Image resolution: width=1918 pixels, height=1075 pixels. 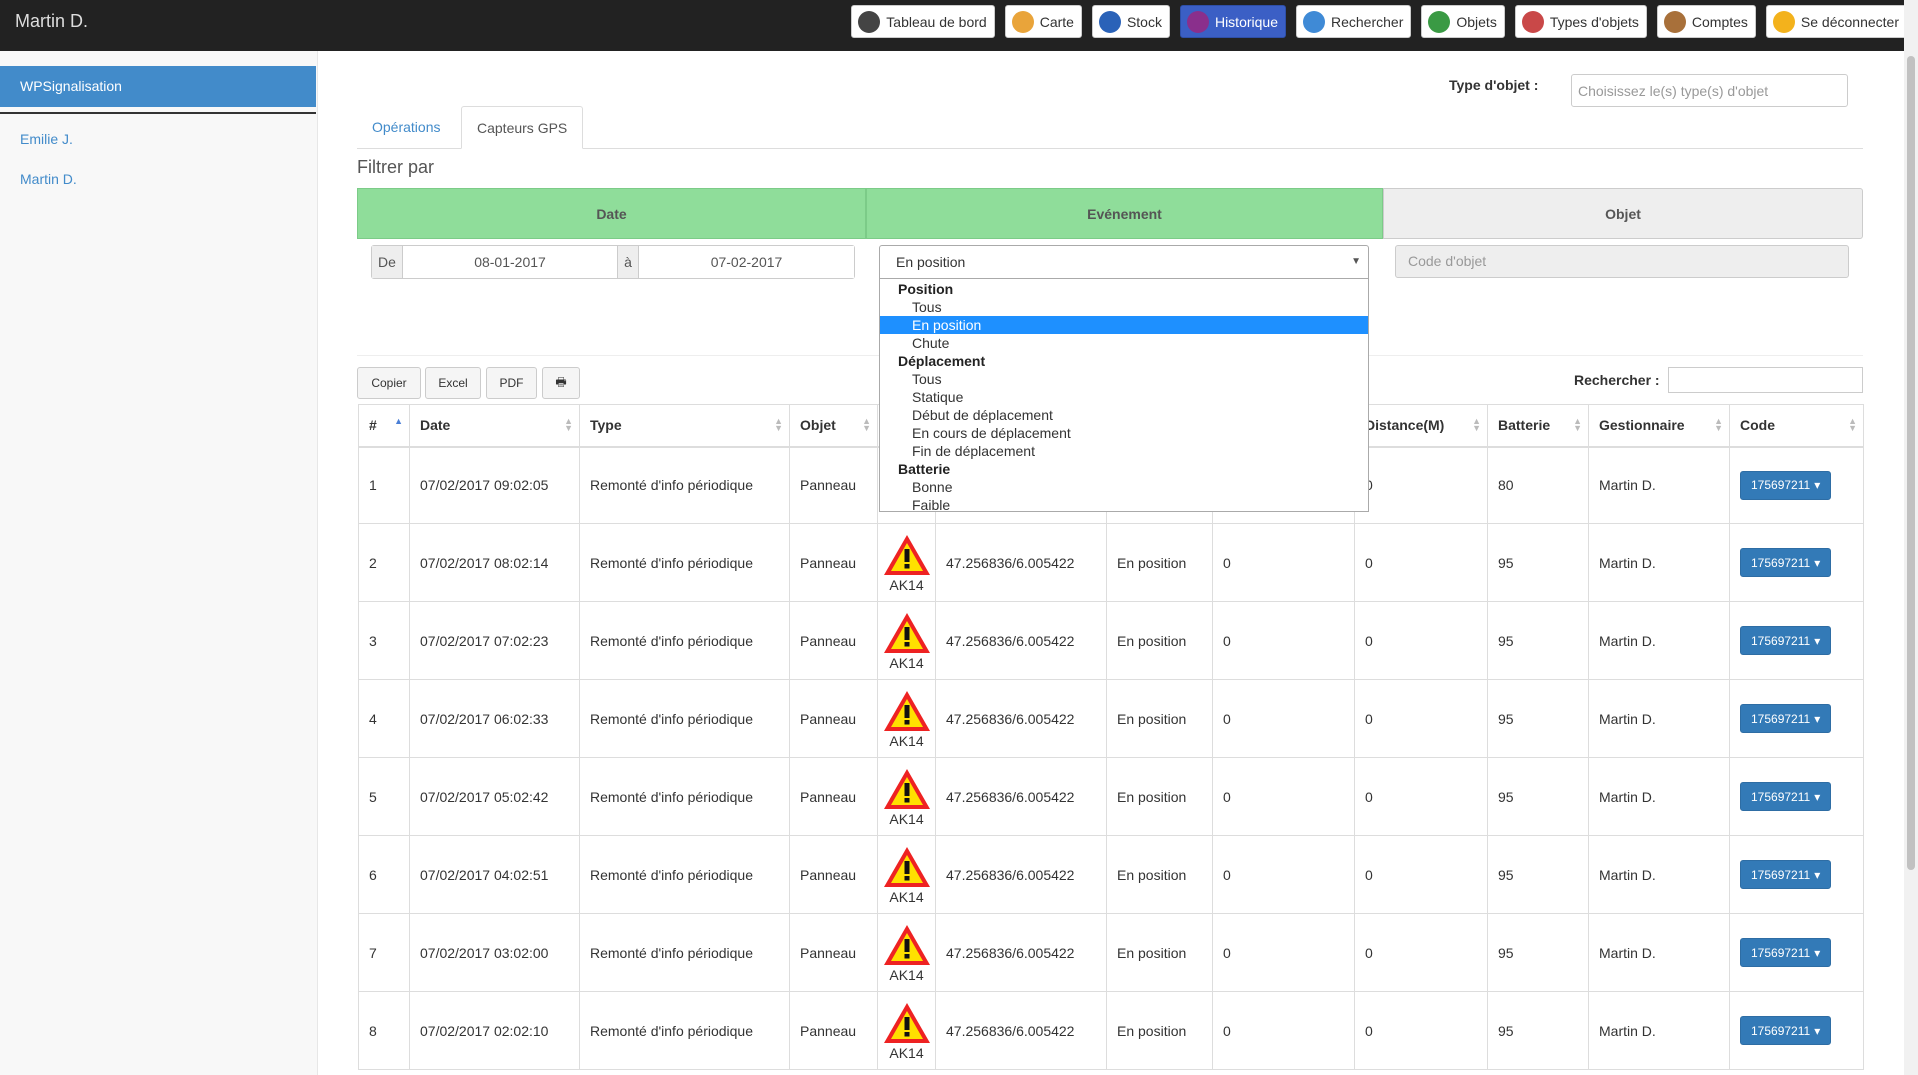 What do you see at coordinates (1659, 426) in the screenshot?
I see `column-header: Gestionnaire ▲ ▼` at bounding box center [1659, 426].